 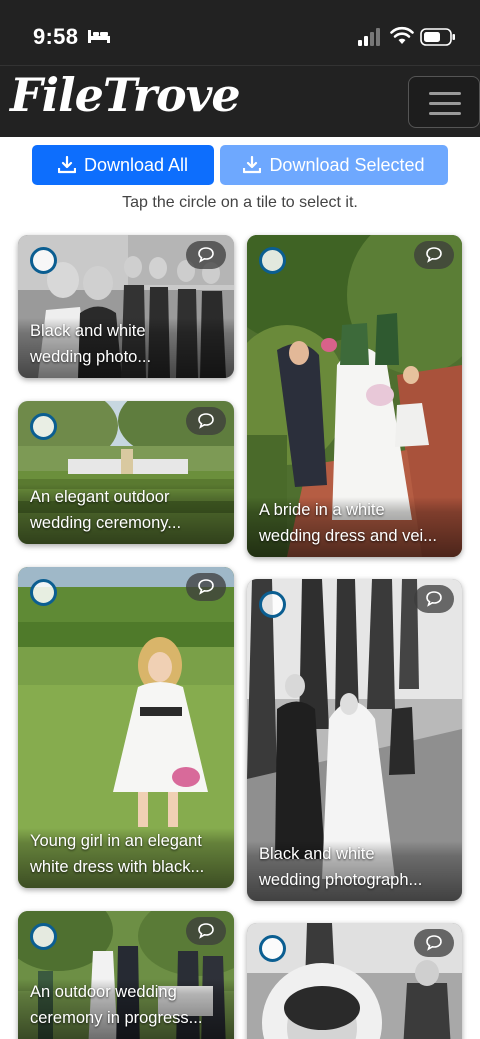 What do you see at coordinates (99, 36) in the screenshot?
I see `bed-icon` at bounding box center [99, 36].